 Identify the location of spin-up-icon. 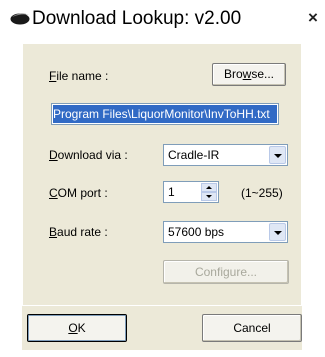
(209, 187).